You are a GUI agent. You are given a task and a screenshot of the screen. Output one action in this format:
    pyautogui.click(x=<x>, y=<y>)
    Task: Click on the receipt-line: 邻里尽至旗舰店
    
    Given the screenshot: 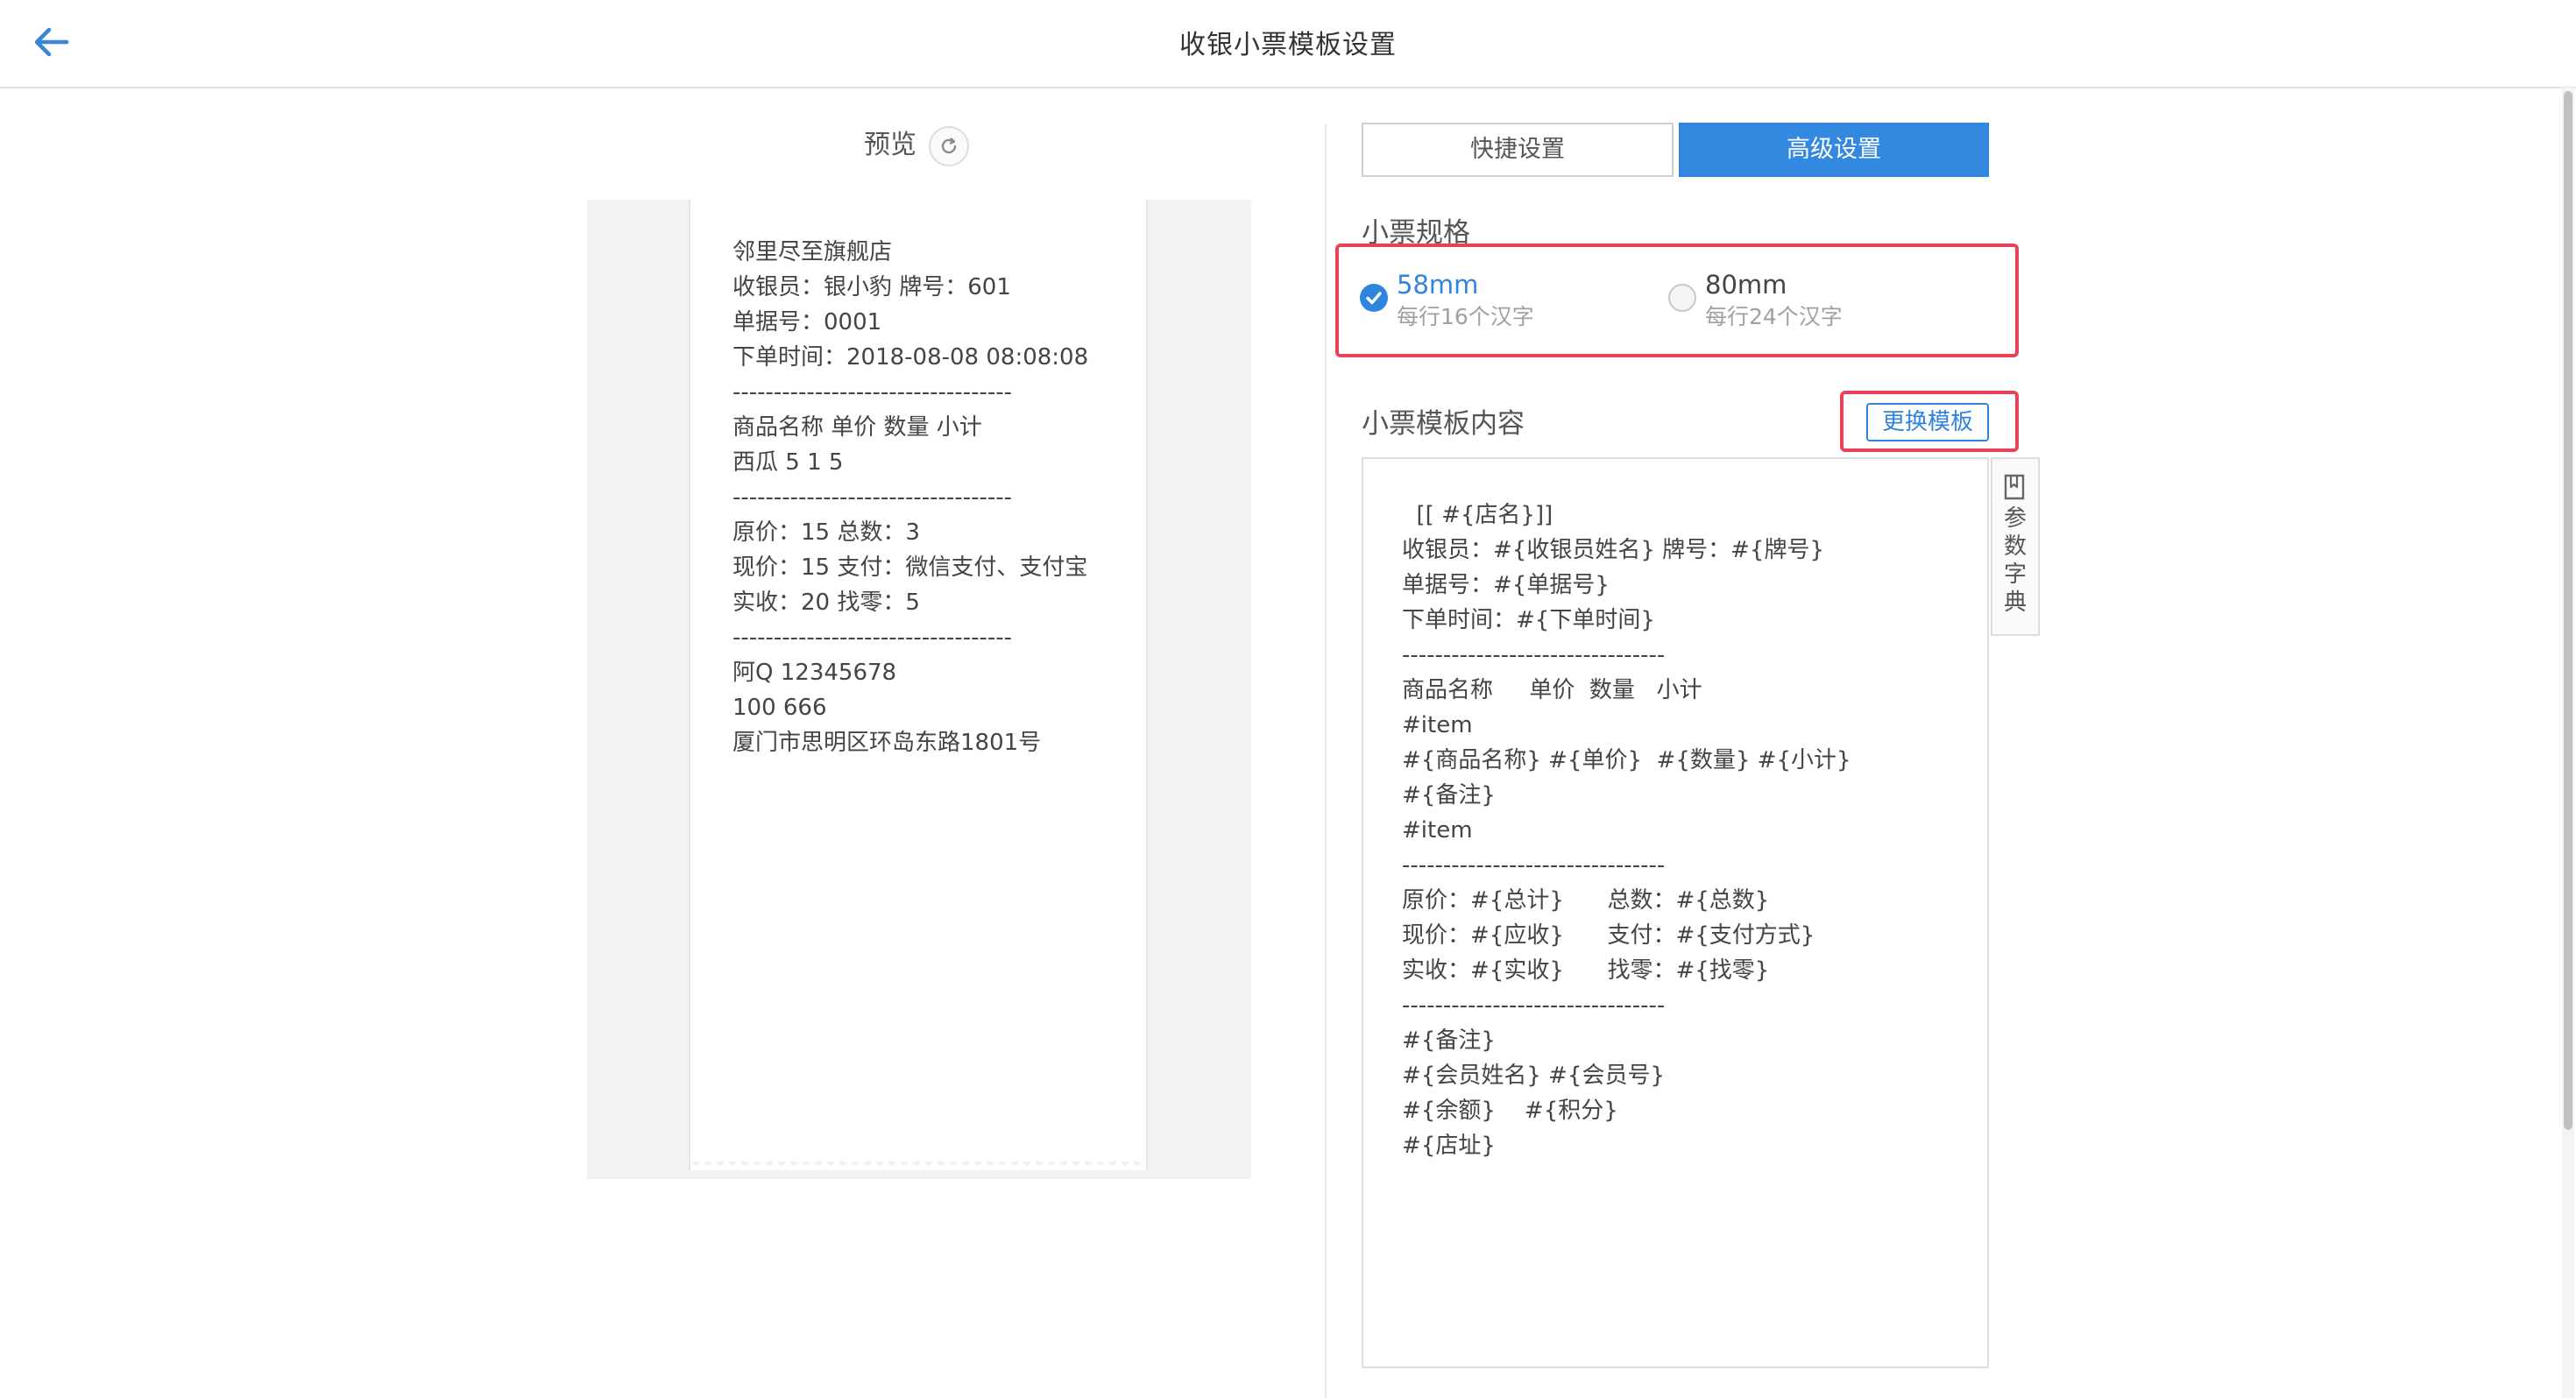 What is the action you would take?
    pyautogui.click(x=812, y=252)
    